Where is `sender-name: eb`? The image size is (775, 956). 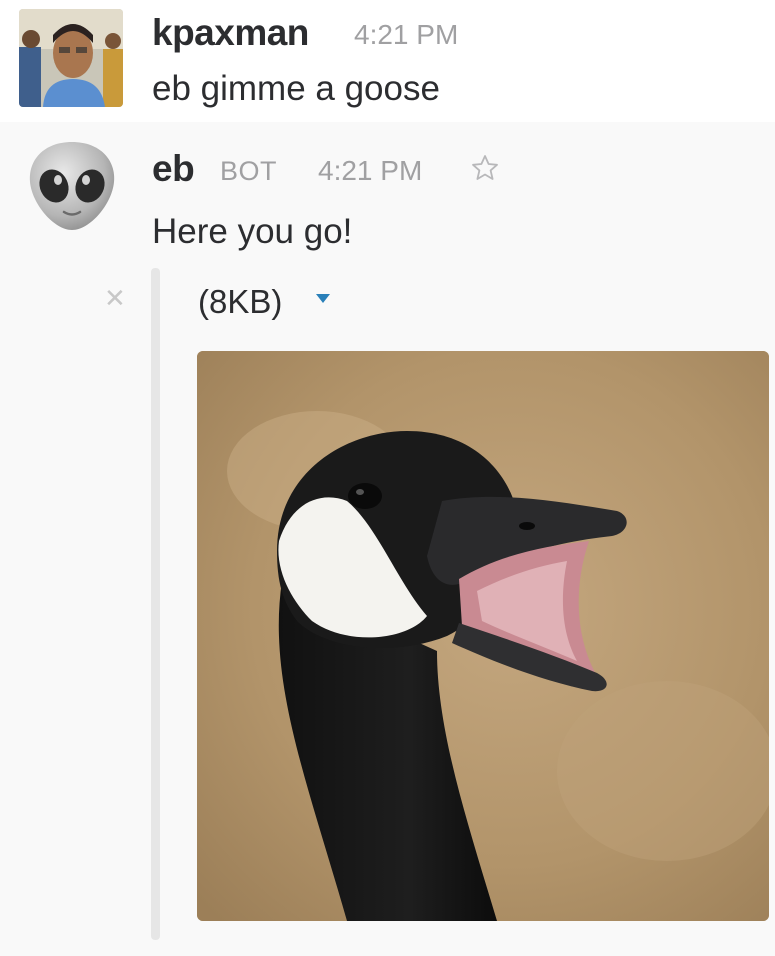
sender-name: eb is located at coordinates (173, 168).